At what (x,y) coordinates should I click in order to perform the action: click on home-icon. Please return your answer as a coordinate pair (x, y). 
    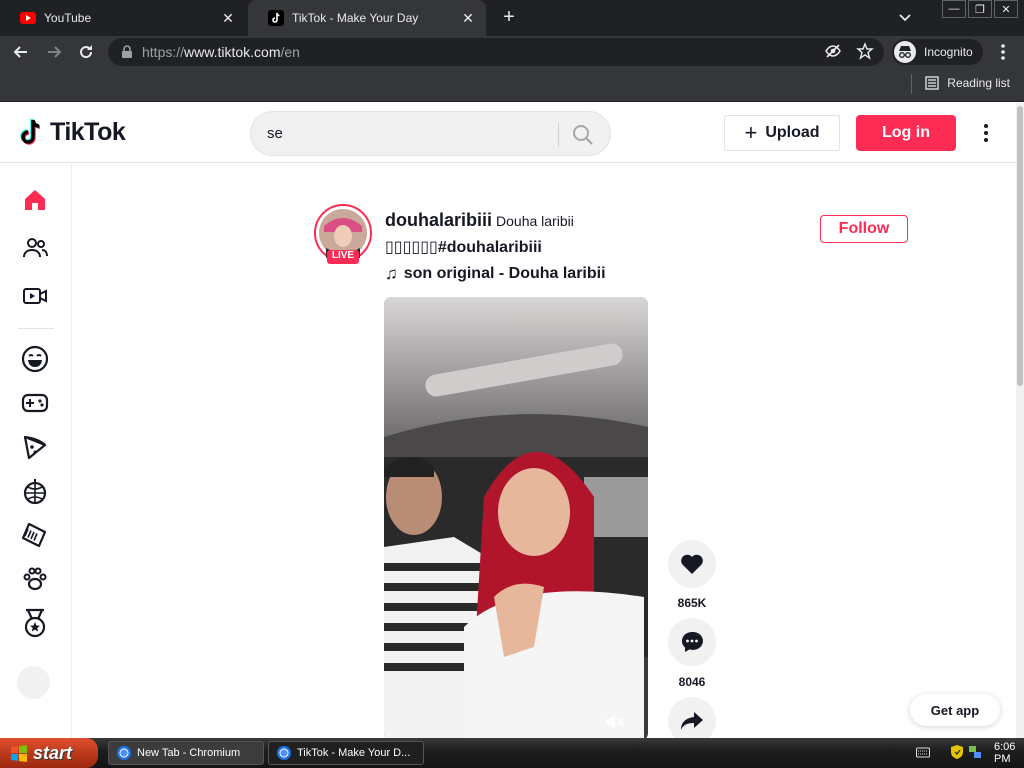
    Looking at the image, I should click on (35, 200).